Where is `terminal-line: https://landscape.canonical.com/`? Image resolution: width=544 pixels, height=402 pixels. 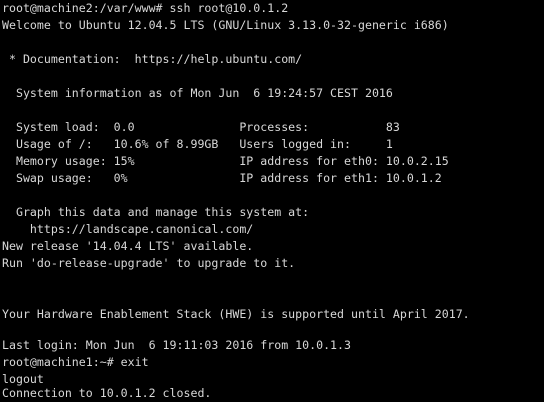 terminal-line: https://landscape.canonical.com/ is located at coordinates (128, 229).